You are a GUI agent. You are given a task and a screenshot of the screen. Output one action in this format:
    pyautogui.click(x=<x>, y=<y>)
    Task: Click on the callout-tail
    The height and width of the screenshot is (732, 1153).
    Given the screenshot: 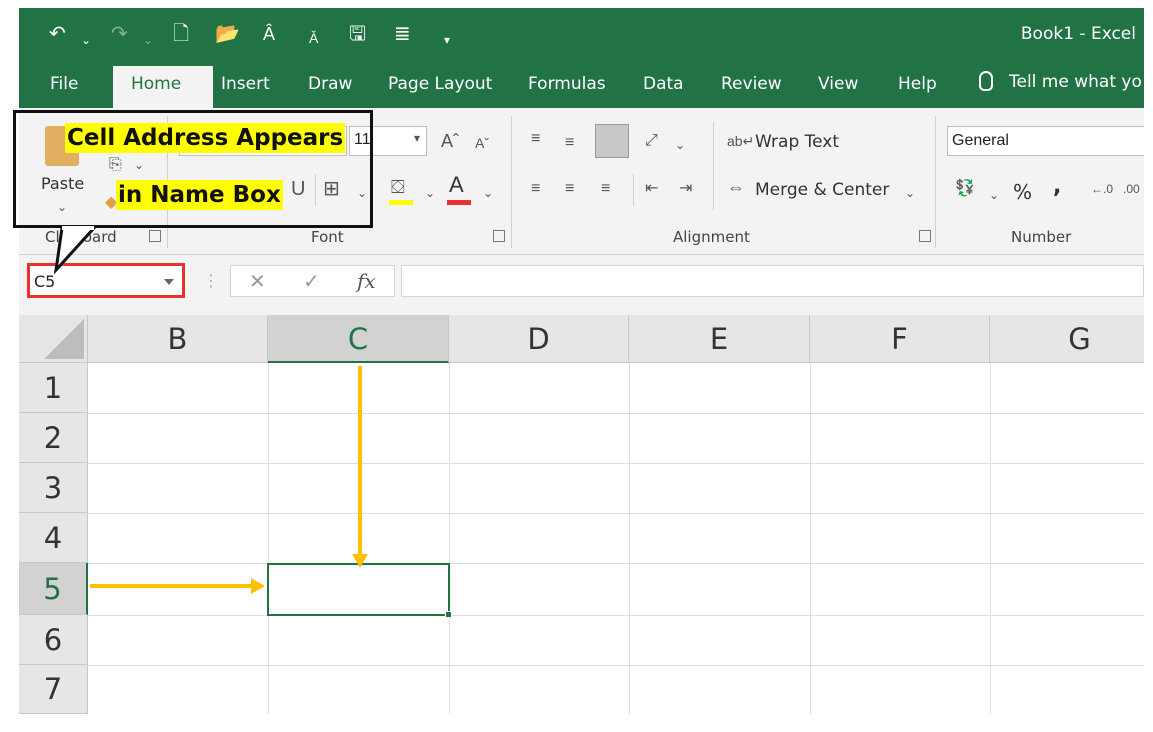 What is the action you would take?
    pyautogui.click(x=75, y=250)
    